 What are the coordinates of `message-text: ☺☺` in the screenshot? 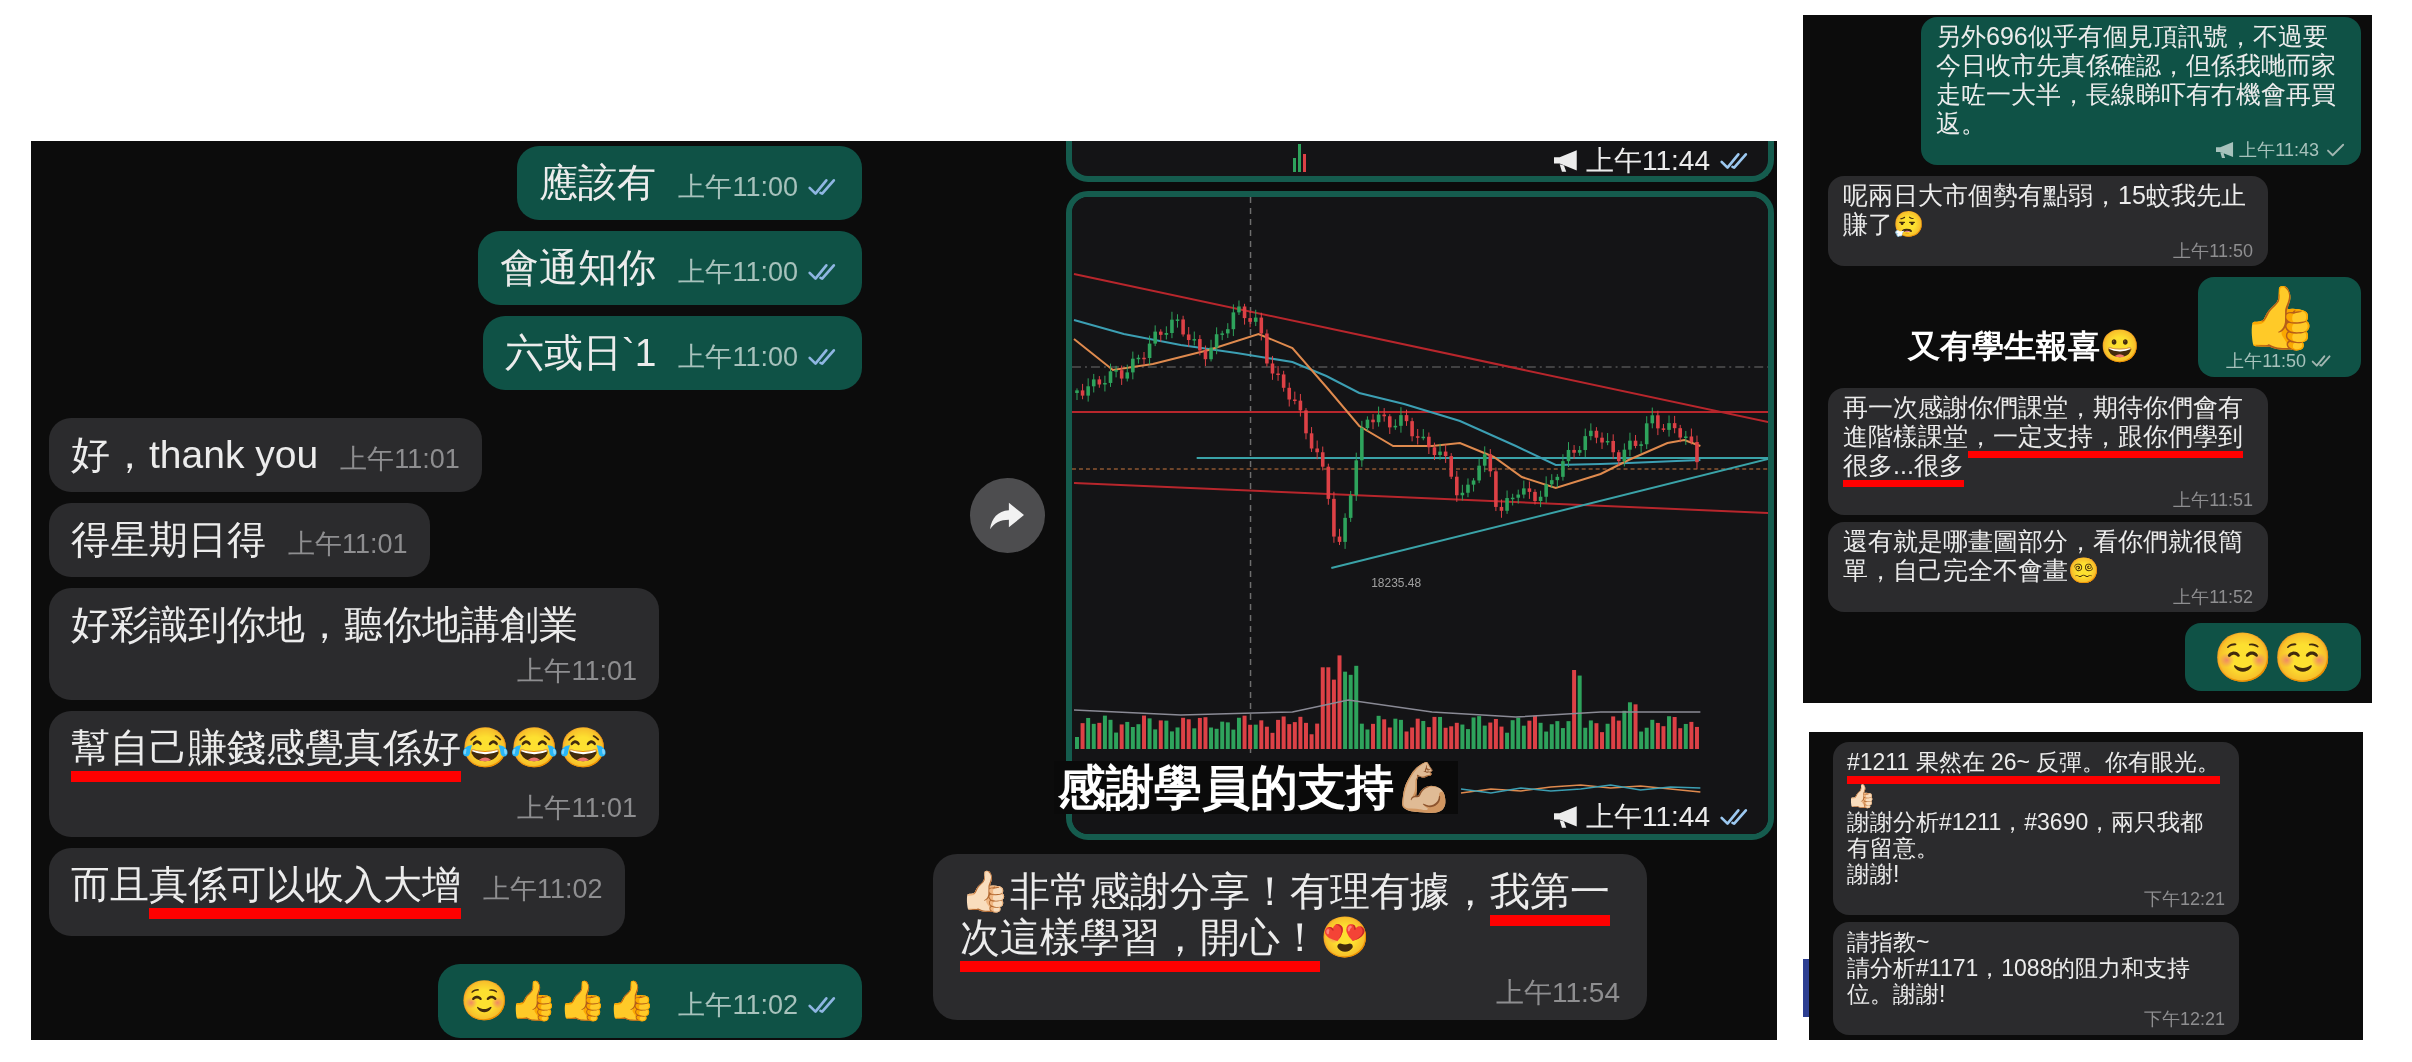 It's located at (2273, 658).